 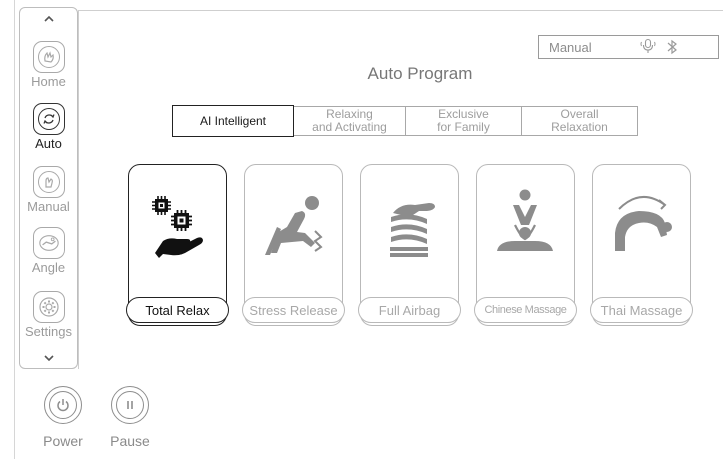 What do you see at coordinates (350, 121) in the screenshot?
I see `tab-relaxing-activating: Relaxing and Activating` at bounding box center [350, 121].